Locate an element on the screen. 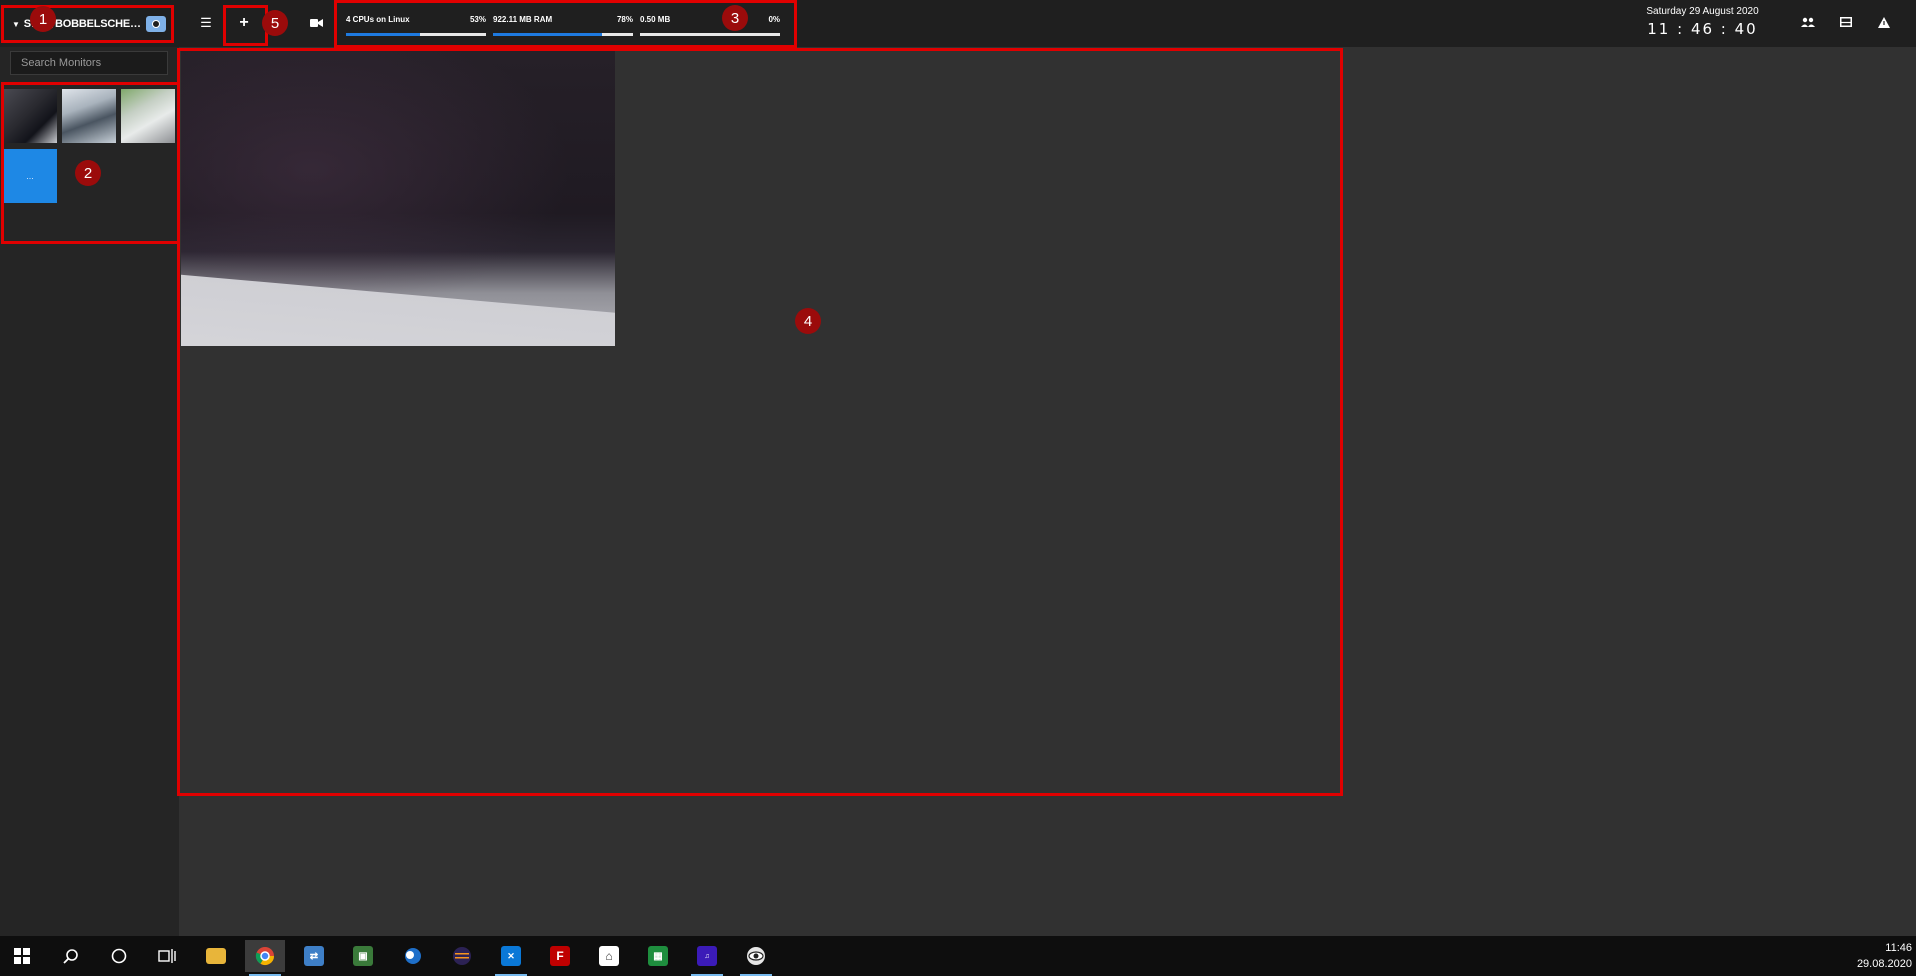 Image resolution: width=1916 pixels, height=976 pixels. eye-icon is located at coordinates (756, 956).